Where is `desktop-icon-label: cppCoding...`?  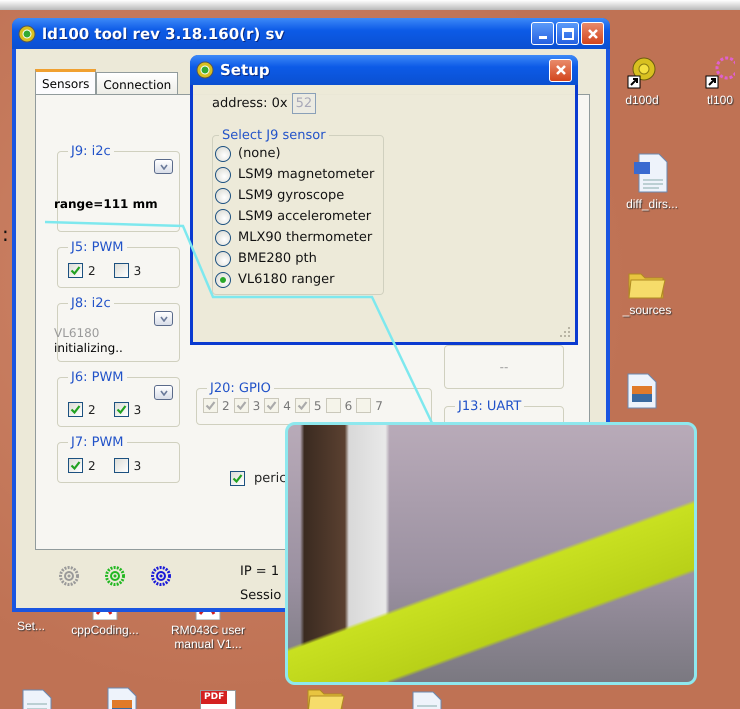
desktop-icon-label: cppCoding... is located at coordinates (105, 630).